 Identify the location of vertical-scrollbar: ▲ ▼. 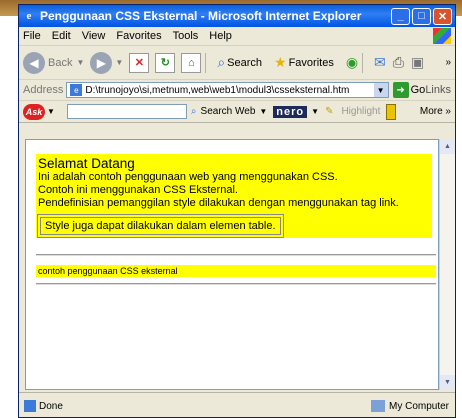
(447, 264).